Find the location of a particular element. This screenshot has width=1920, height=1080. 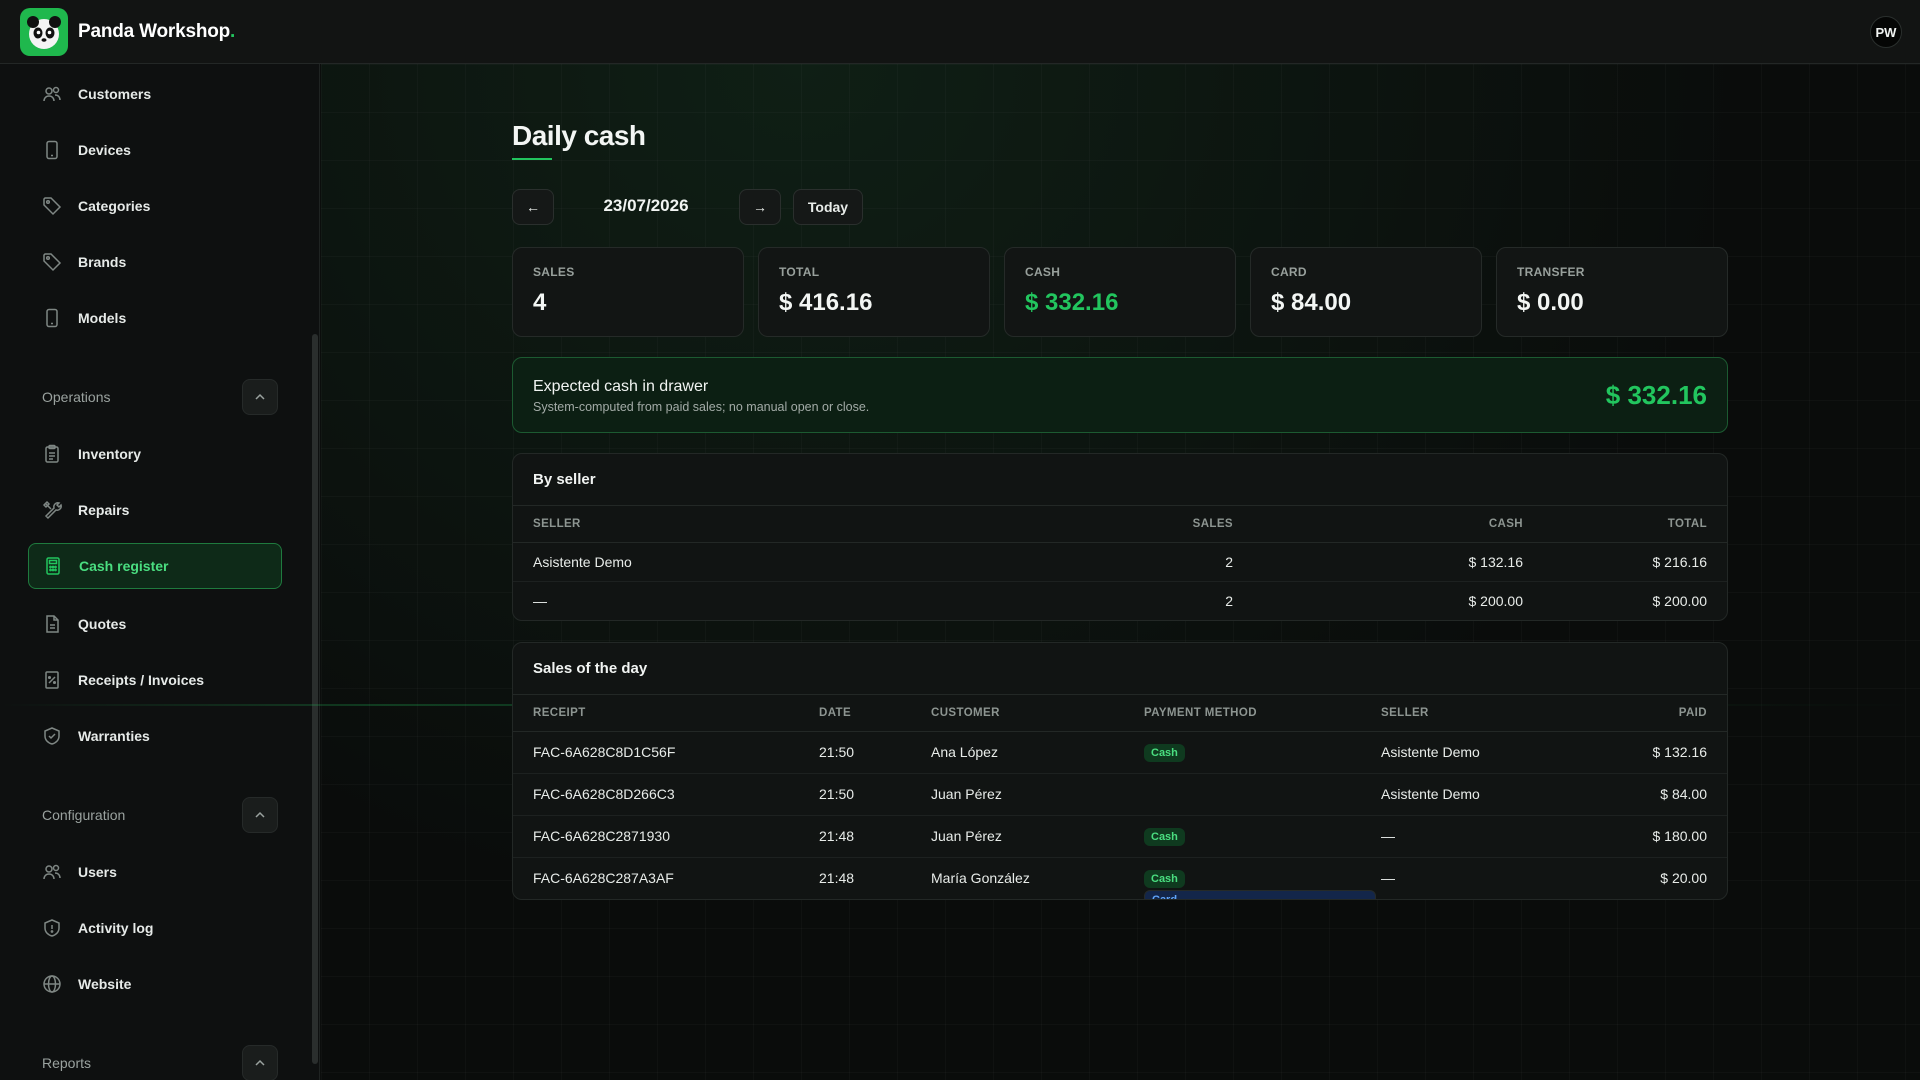

sidebar-scrollbar is located at coordinates (315, 699).